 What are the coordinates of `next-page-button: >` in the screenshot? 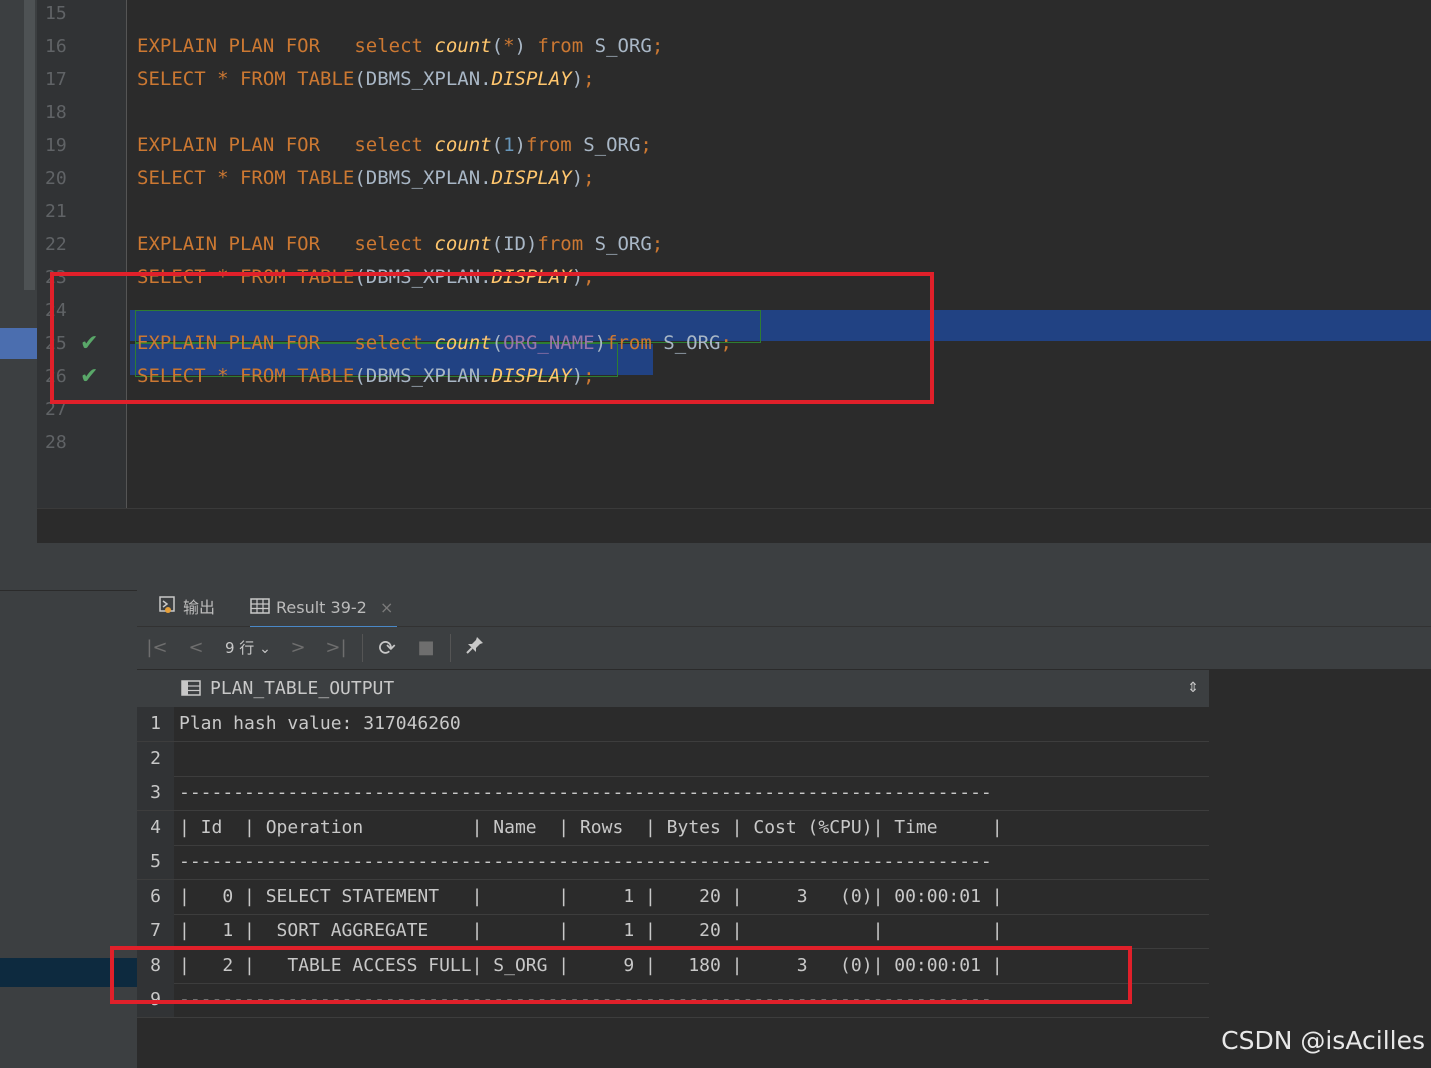 It's located at (298, 648).